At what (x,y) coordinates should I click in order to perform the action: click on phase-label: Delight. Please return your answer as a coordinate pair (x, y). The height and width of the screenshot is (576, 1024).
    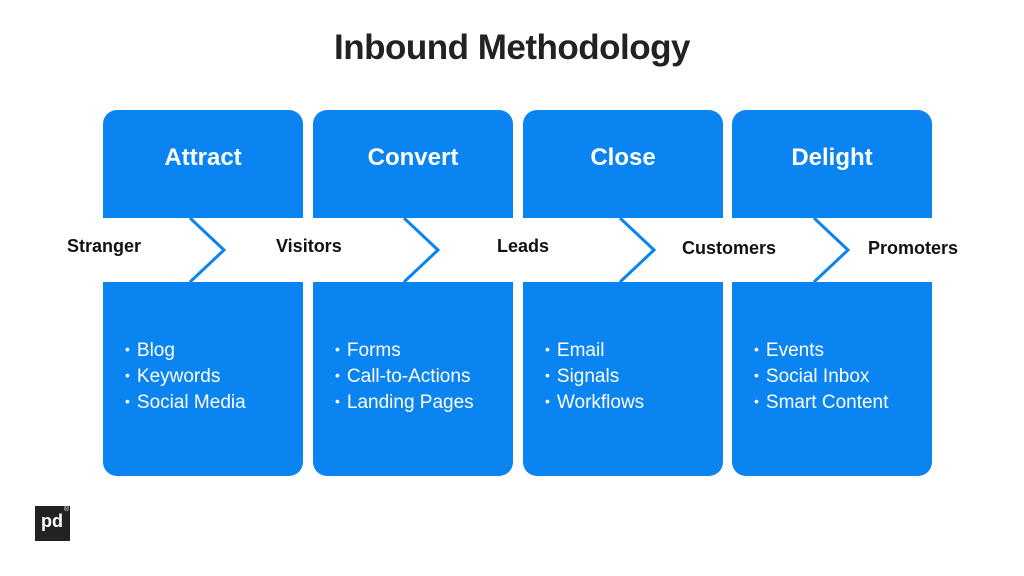
    Looking at the image, I should click on (832, 157).